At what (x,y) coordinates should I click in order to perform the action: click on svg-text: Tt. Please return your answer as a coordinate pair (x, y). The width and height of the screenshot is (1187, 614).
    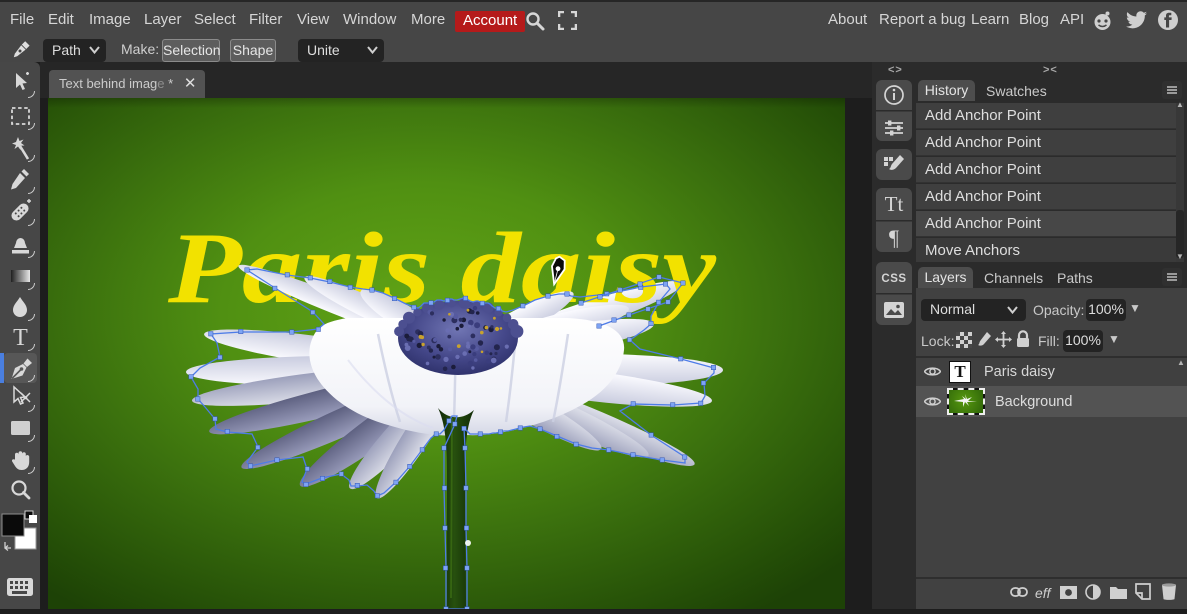
    Looking at the image, I should click on (894, 204).